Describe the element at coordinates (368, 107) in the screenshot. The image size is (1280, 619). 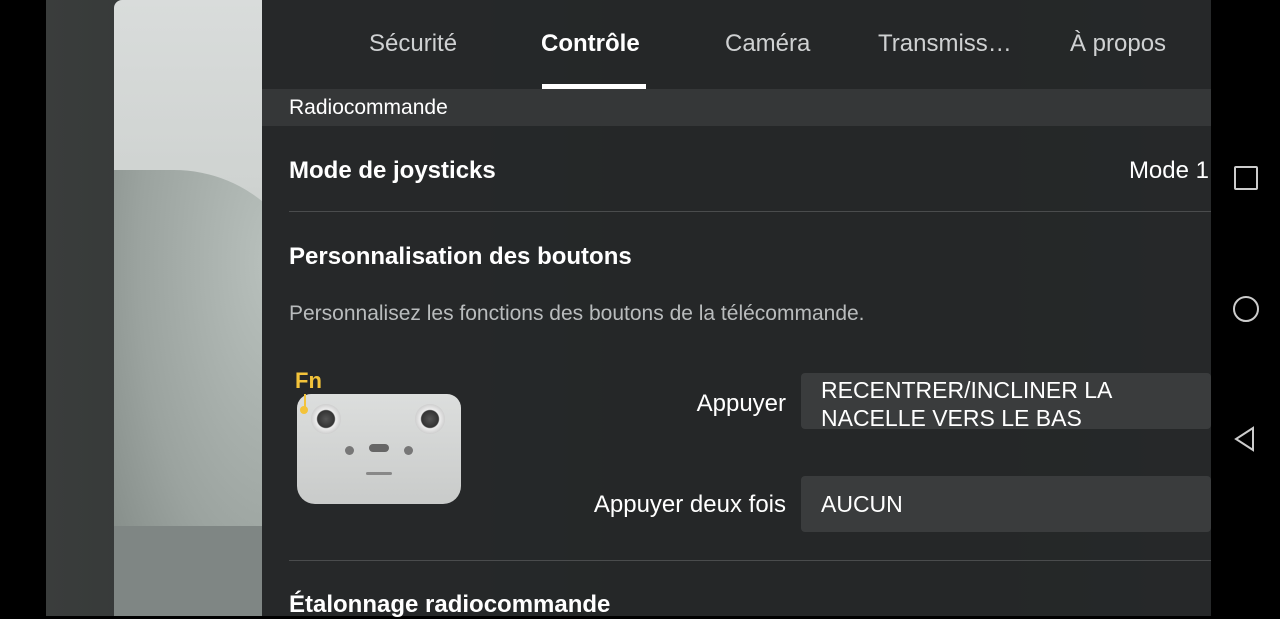
I see `section-title: Radiocommande` at that location.